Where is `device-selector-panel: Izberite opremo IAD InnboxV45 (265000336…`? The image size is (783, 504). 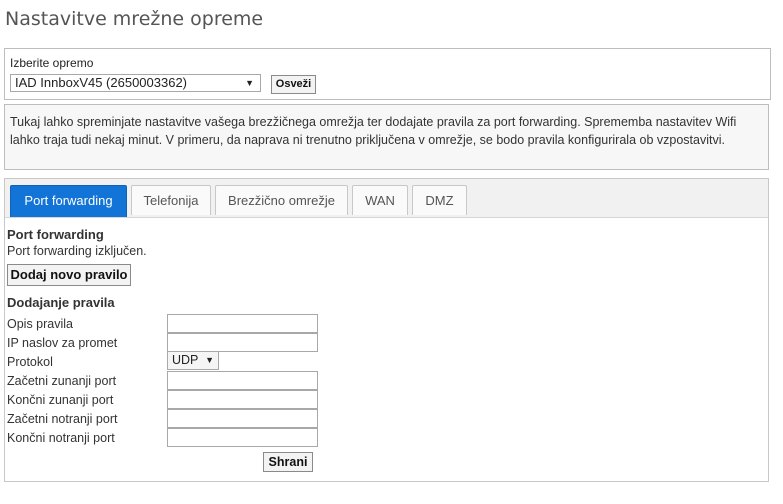 device-selector-panel: Izberite opremo IAD InnboxV45 (265000336… is located at coordinates (387, 74).